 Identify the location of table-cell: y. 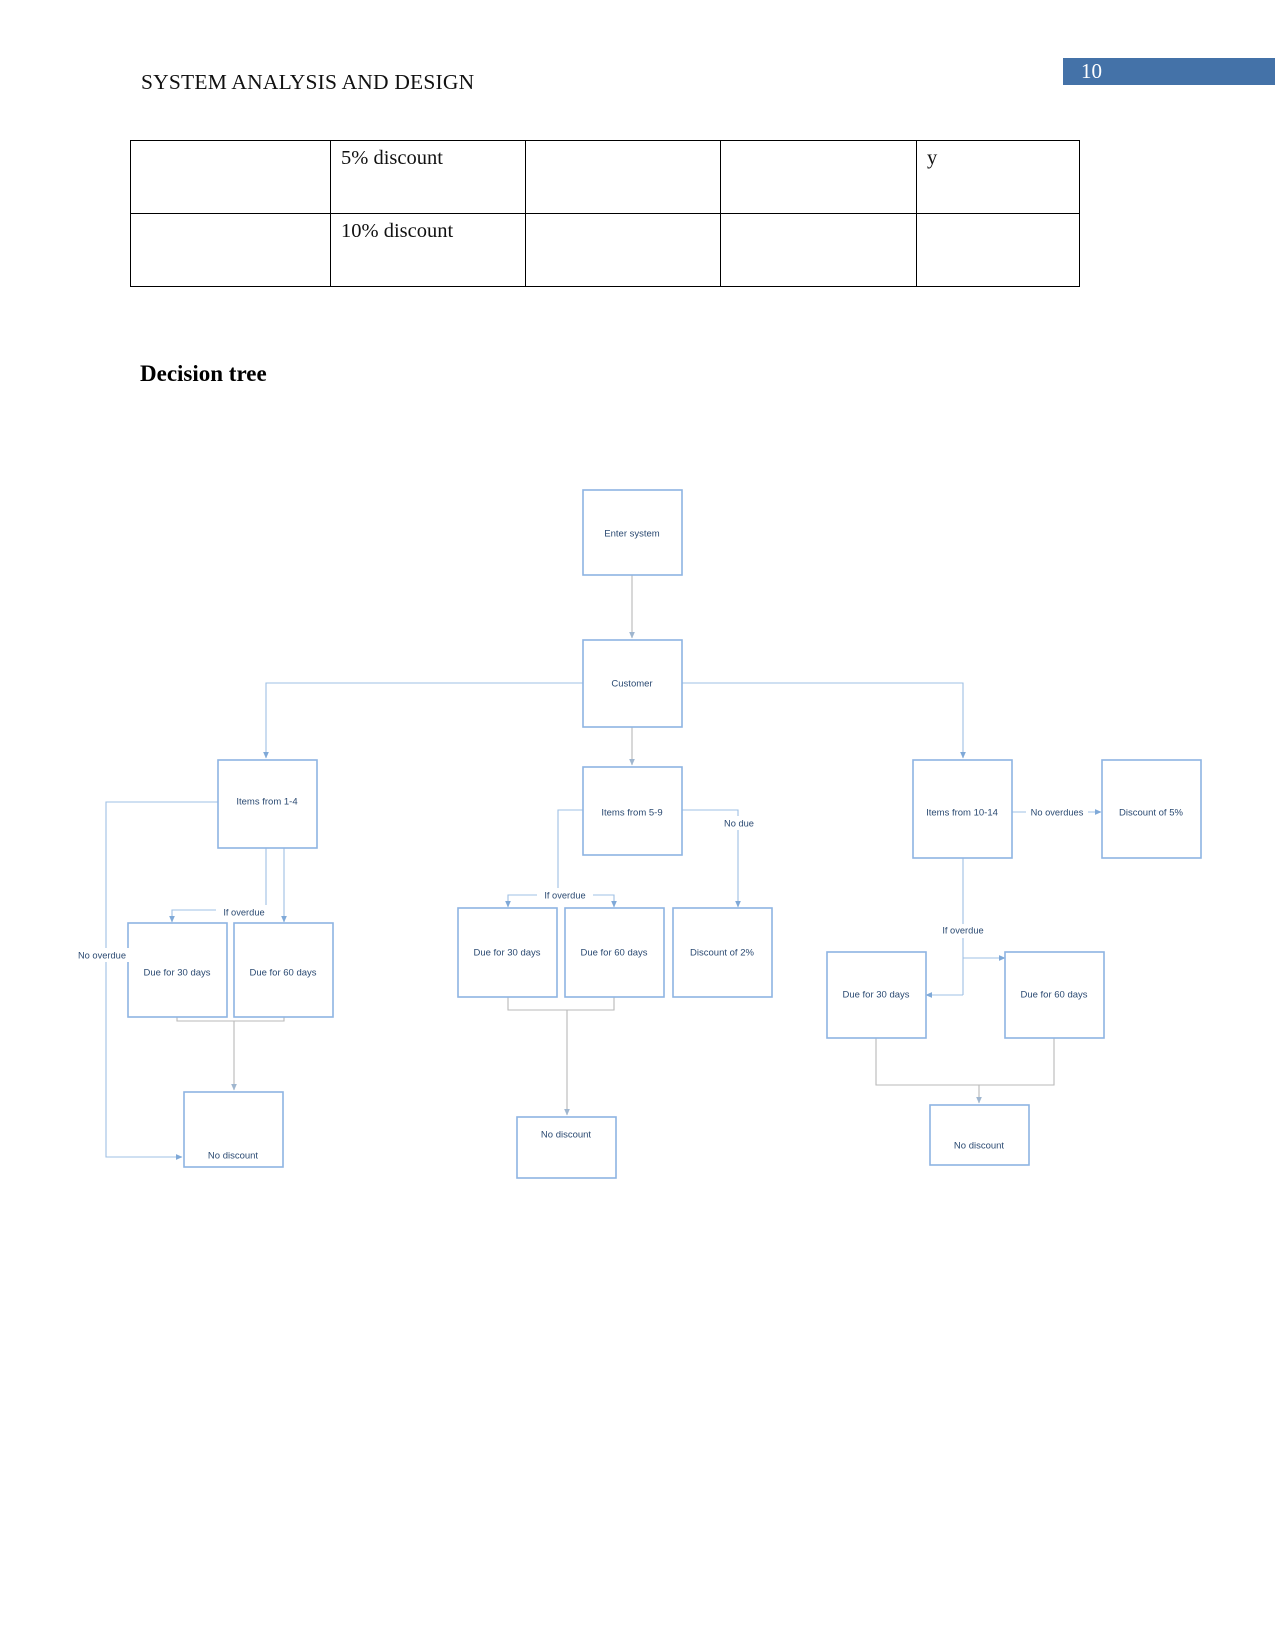
(998, 177).